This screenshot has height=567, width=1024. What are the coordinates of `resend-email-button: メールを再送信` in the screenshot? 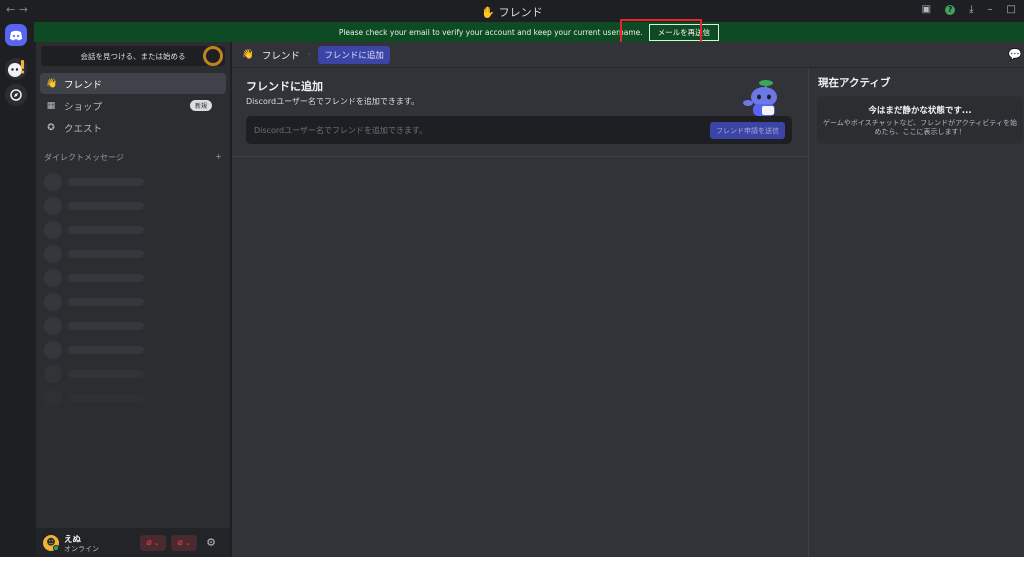 It's located at (684, 32).